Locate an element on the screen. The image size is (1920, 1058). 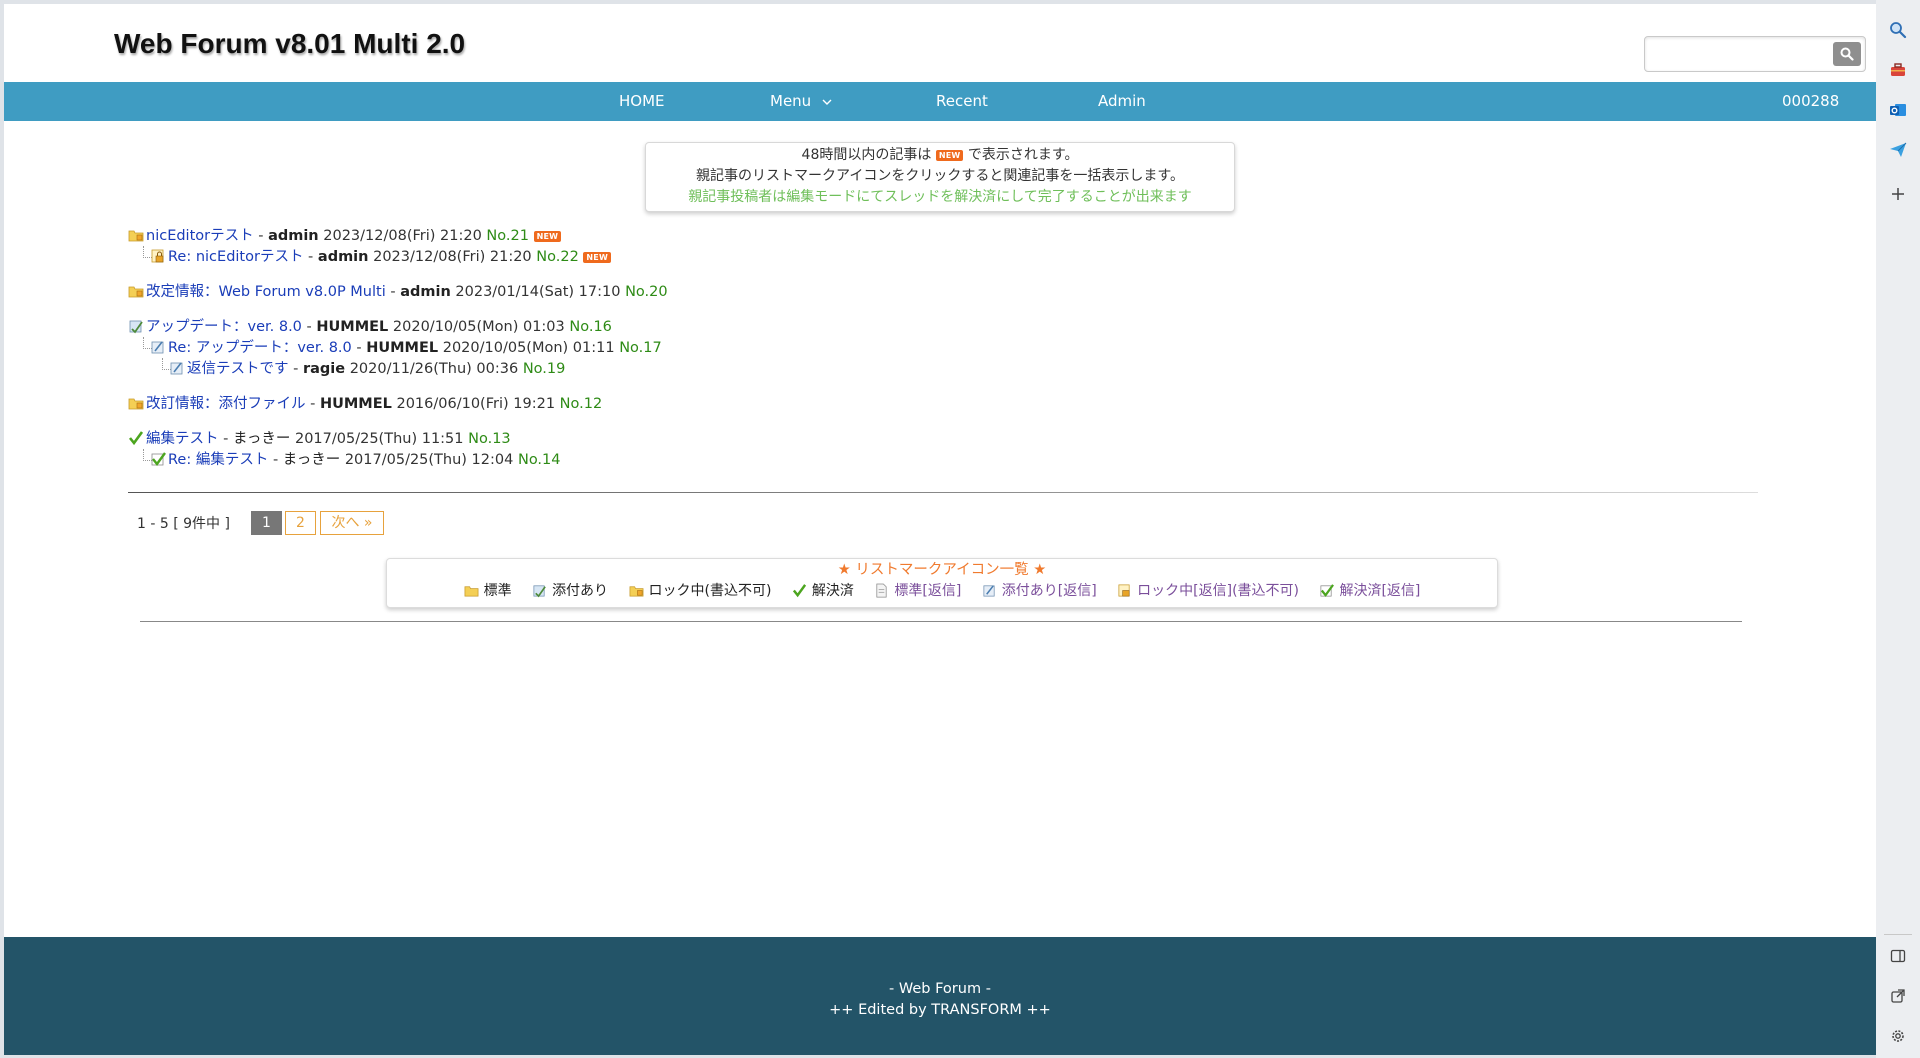
plus-icon is located at coordinates (1898, 194).